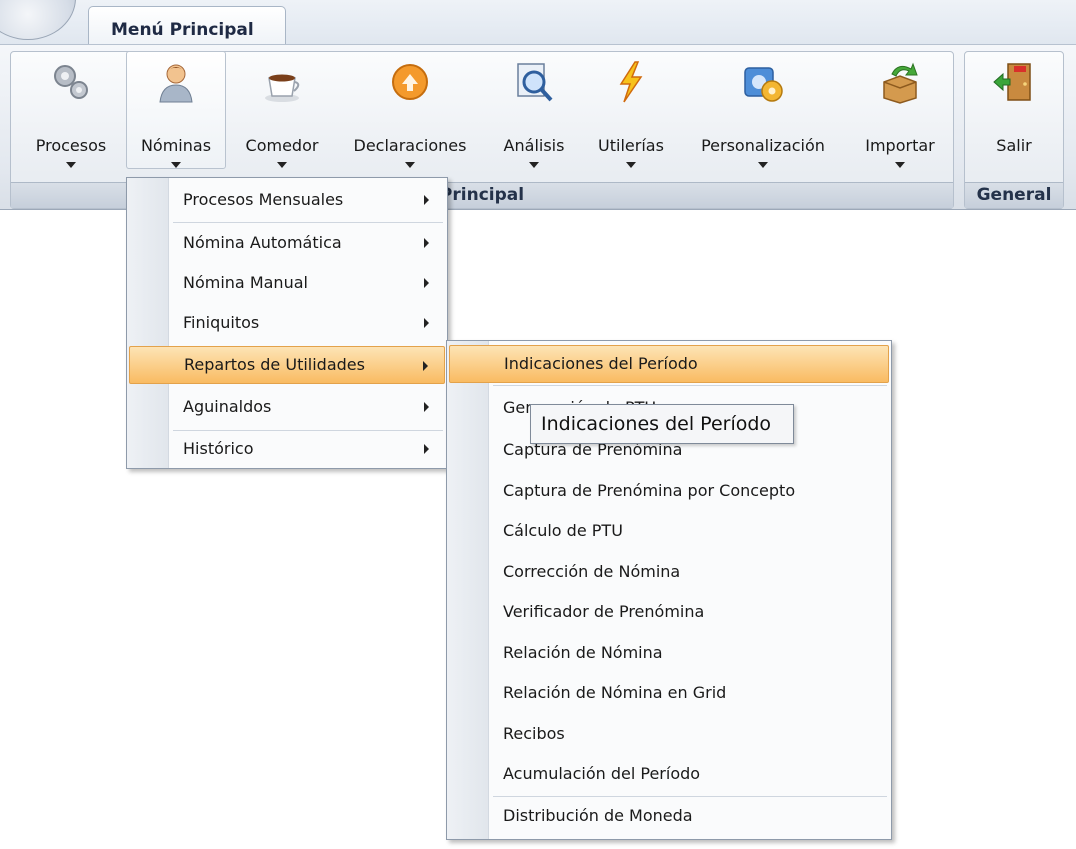  What do you see at coordinates (274, 364) in the screenshot?
I see `menu-item-label: Repartos de Utilidades` at bounding box center [274, 364].